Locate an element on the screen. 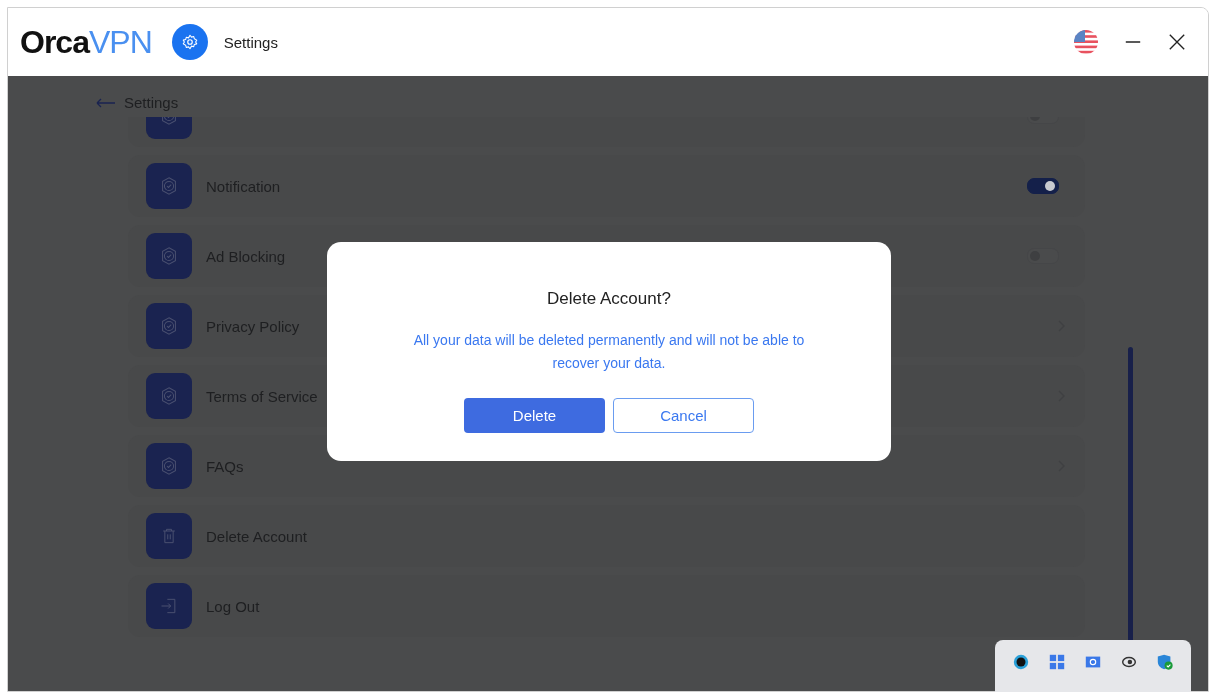 The height and width of the screenshot is (692, 1209). logout-icon is located at coordinates (169, 606).